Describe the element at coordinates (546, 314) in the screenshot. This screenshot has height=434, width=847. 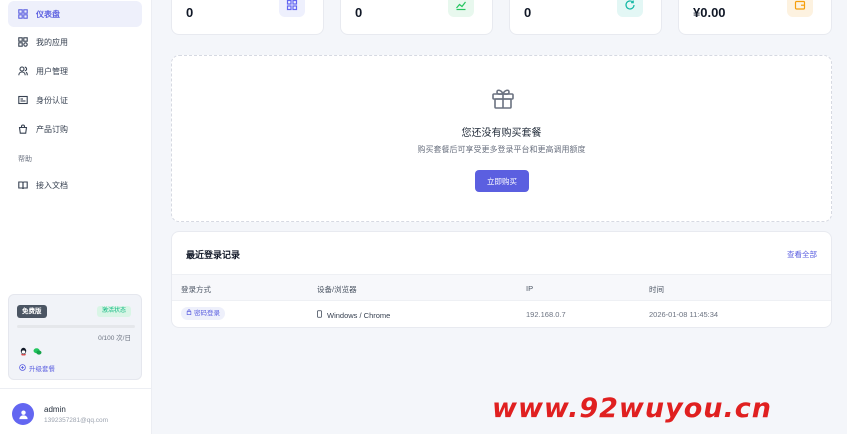
I see `ip-cell: 192.168.0.7` at that location.